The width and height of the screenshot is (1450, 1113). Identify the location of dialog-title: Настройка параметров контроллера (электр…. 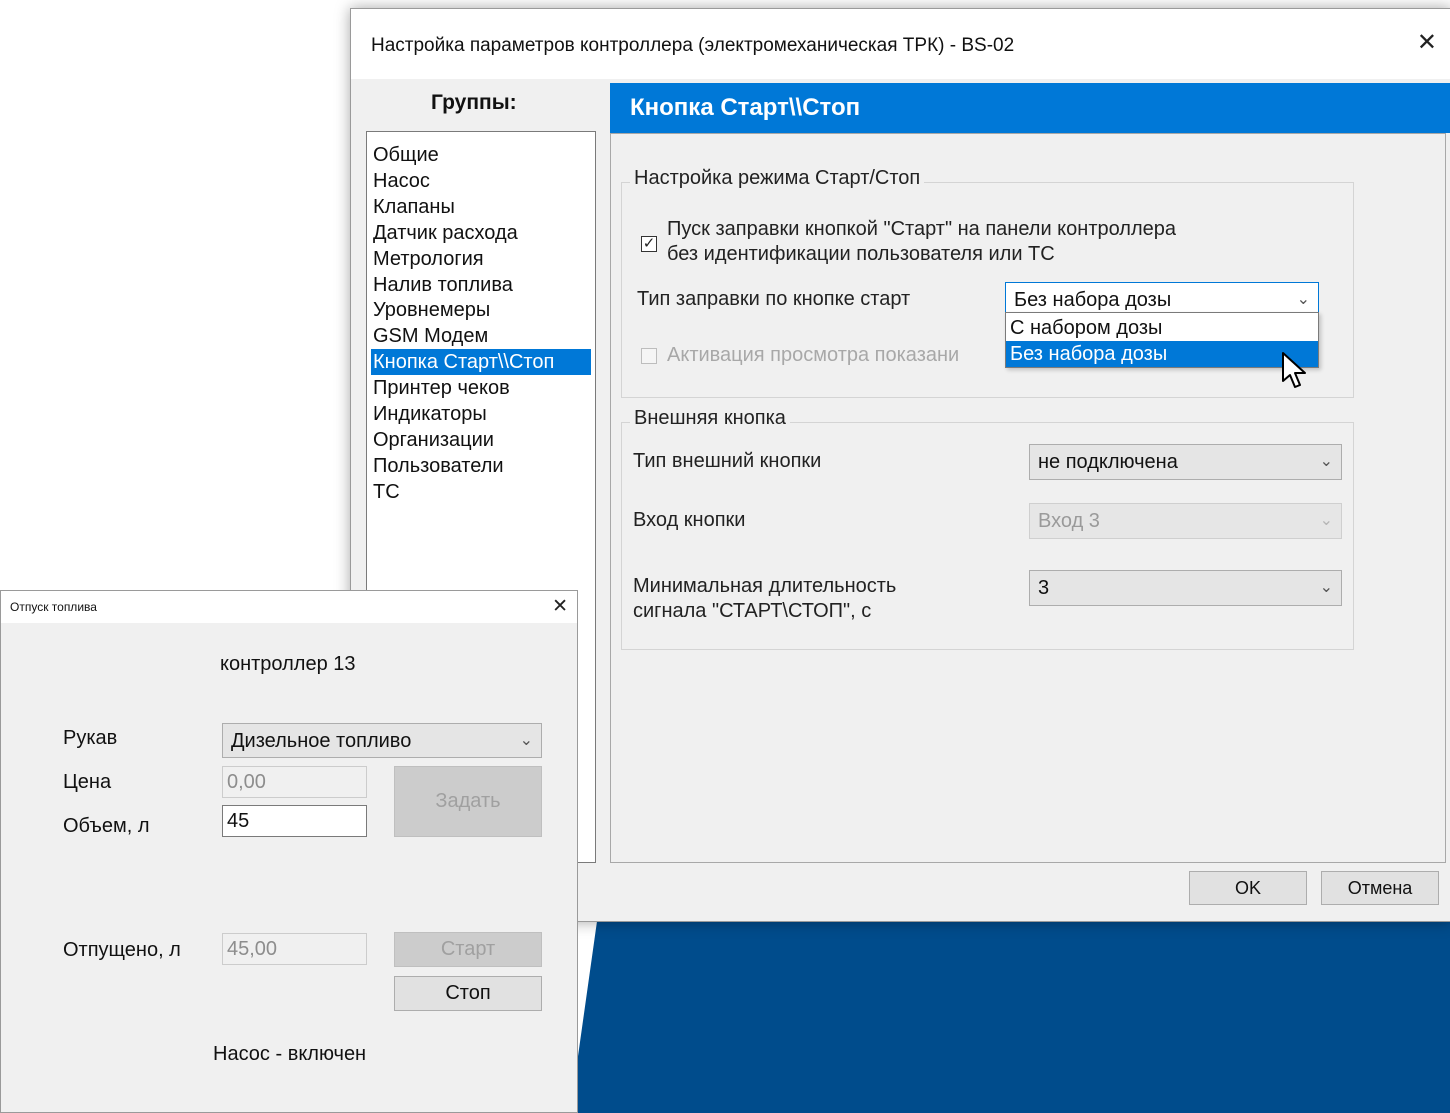
(693, 45).